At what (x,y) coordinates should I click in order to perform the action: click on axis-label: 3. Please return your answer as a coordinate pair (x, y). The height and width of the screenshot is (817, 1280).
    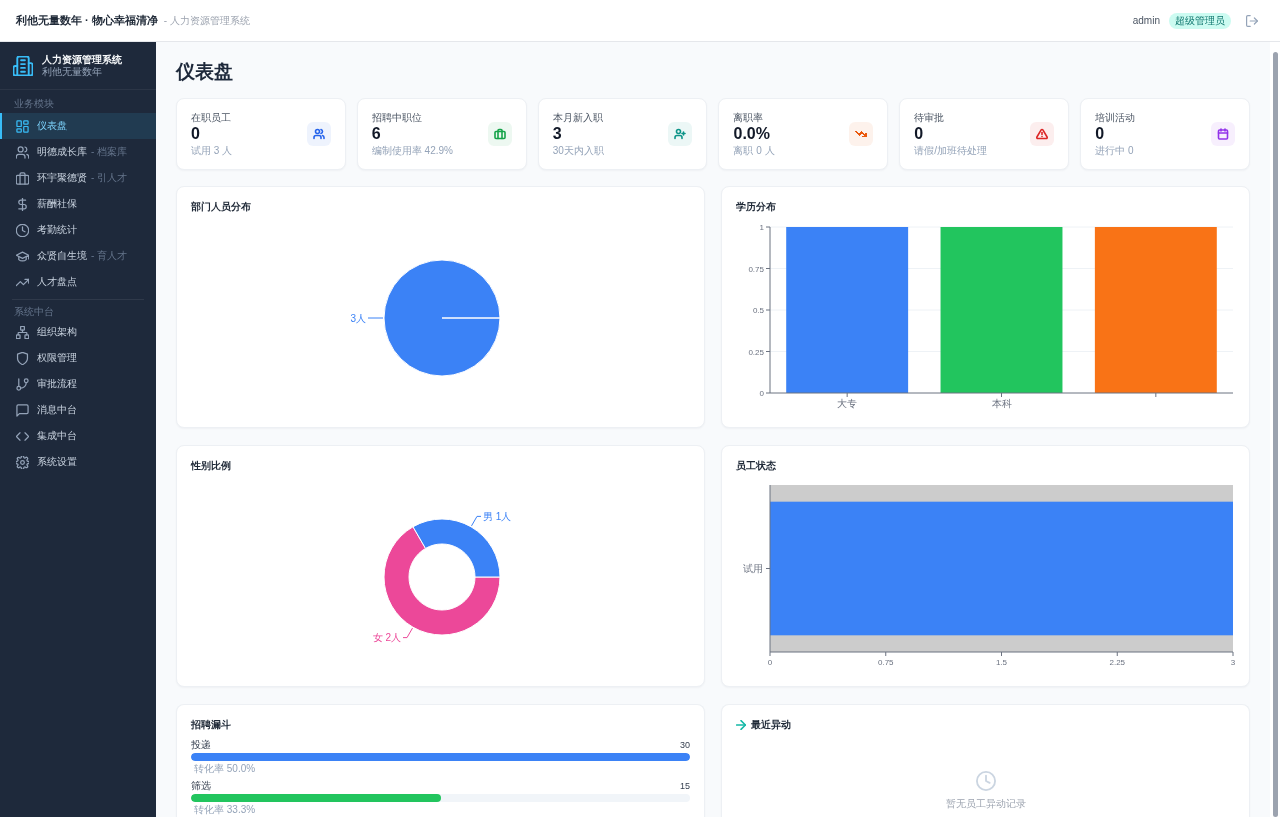
    Looking at the image, I should click on (1233, 662).